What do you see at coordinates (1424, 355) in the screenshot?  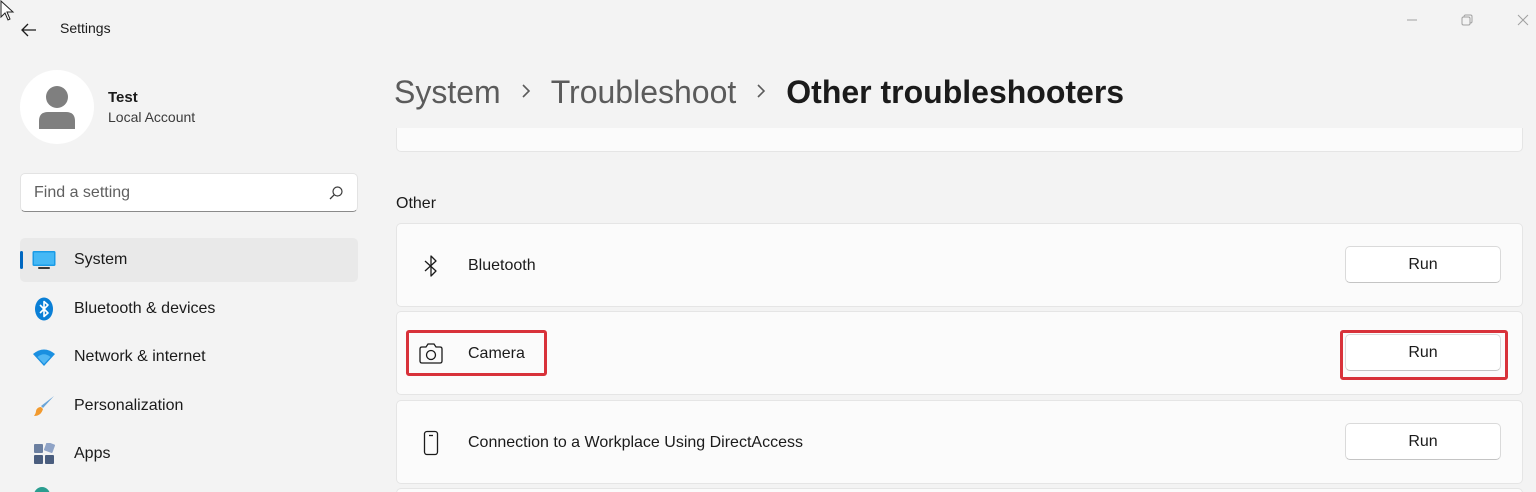 I see `camera-run-highlight` at bounding box center [1424, 355].